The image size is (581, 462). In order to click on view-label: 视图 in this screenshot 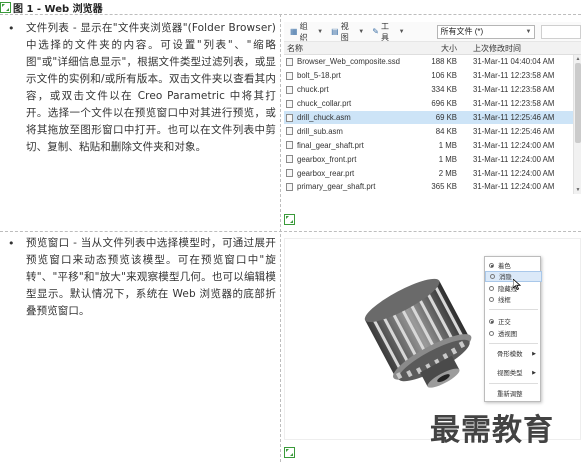, I will do `click(344, 31)`.